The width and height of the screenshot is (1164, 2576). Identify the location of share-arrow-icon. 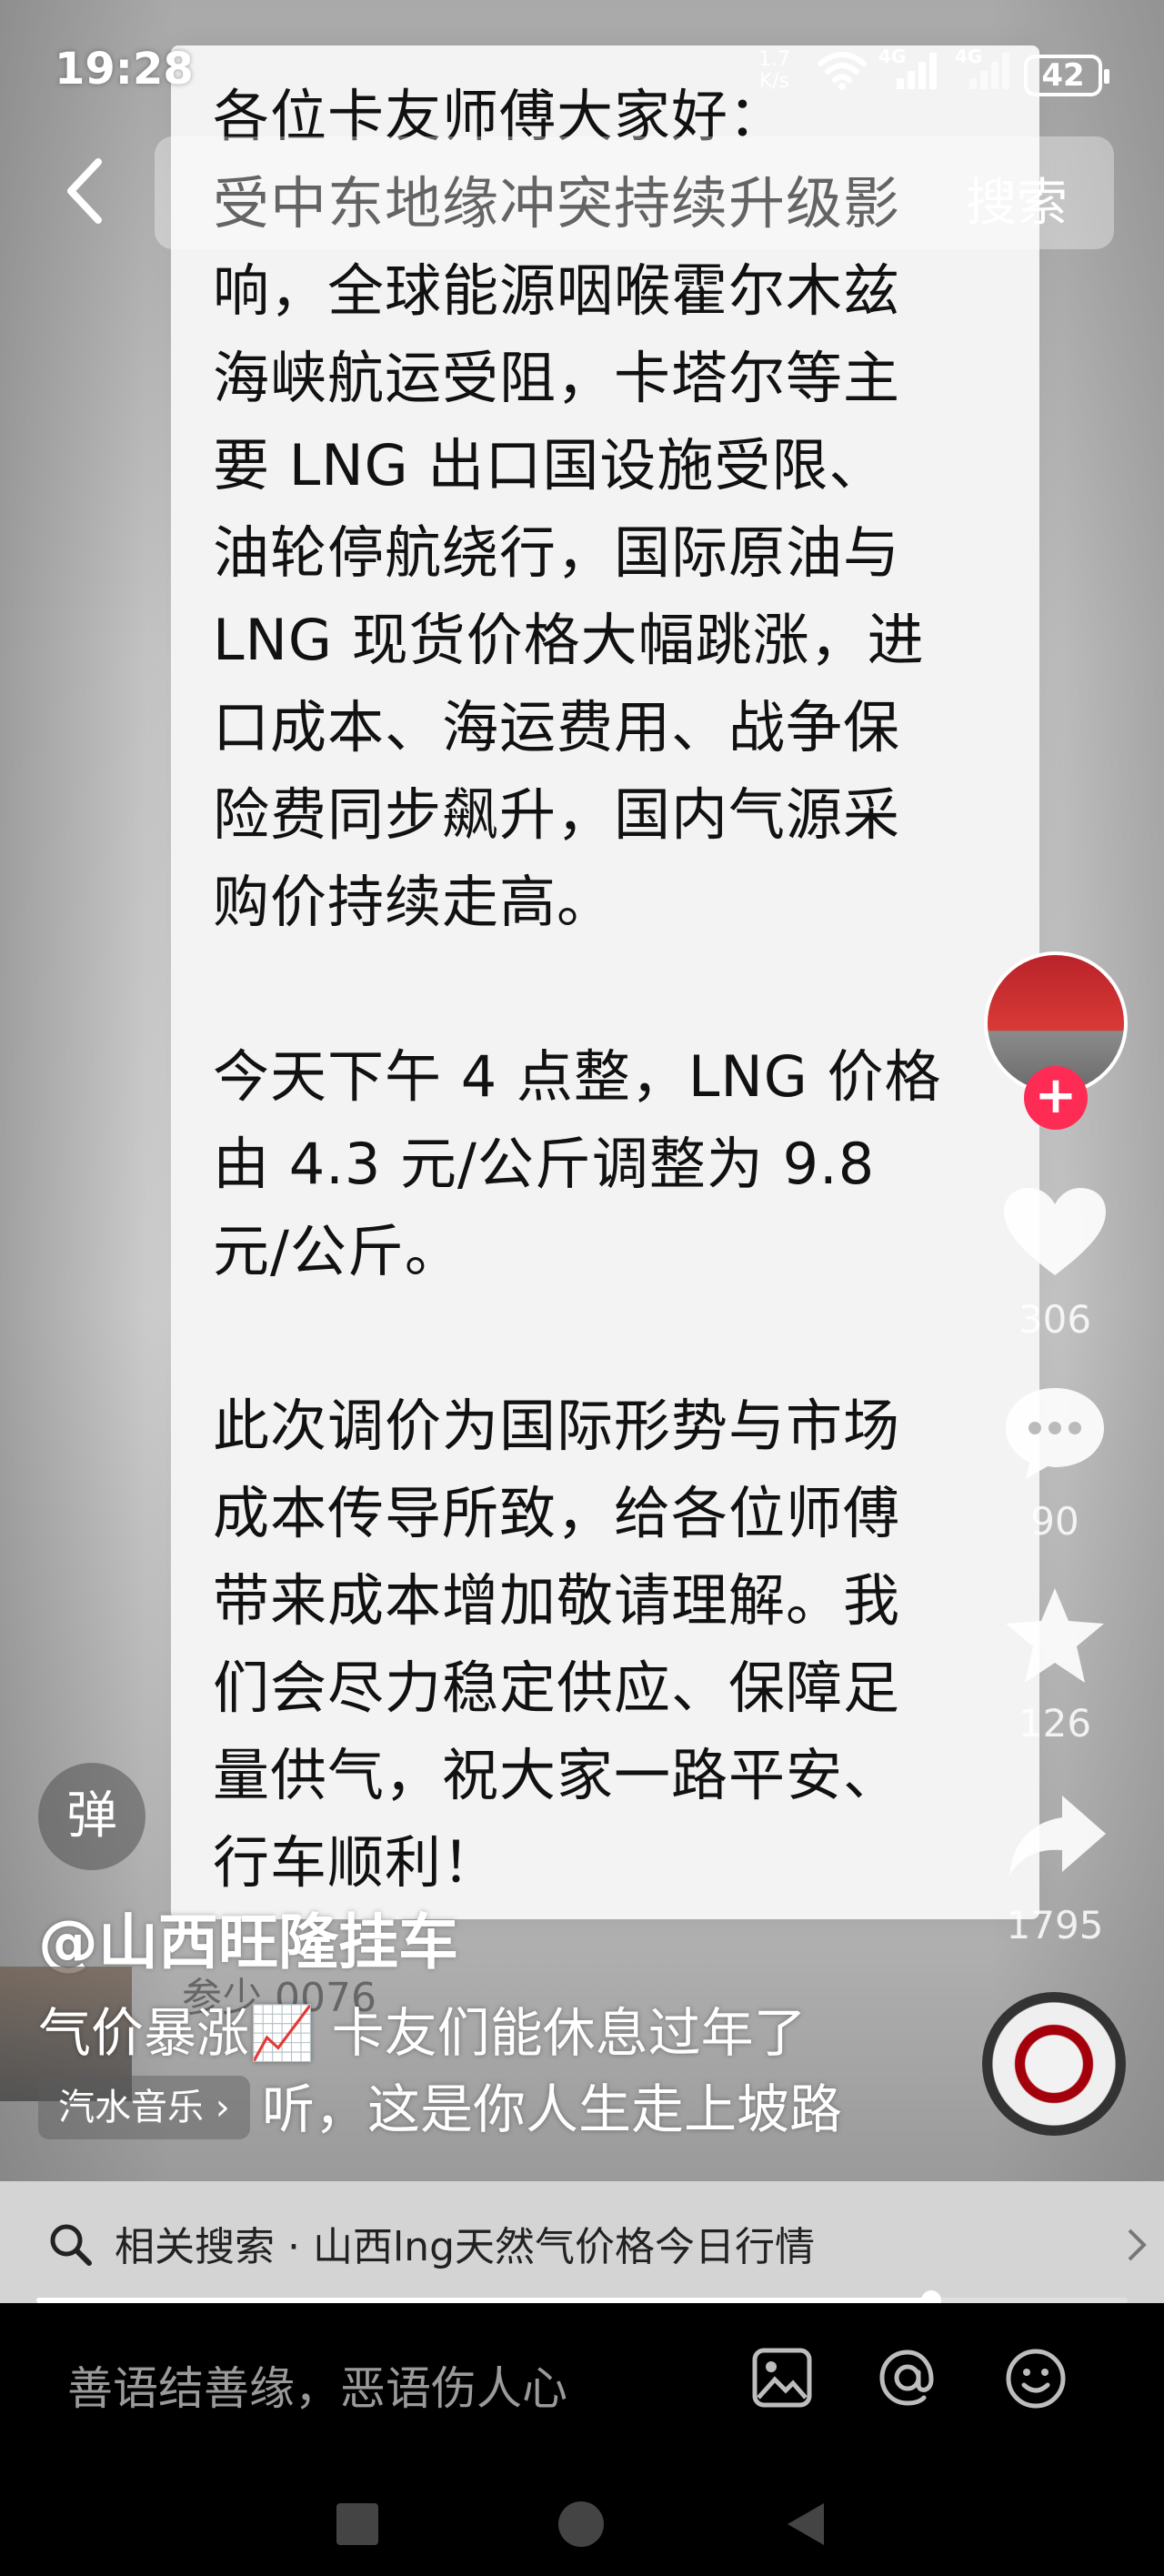
(1057, 1835).